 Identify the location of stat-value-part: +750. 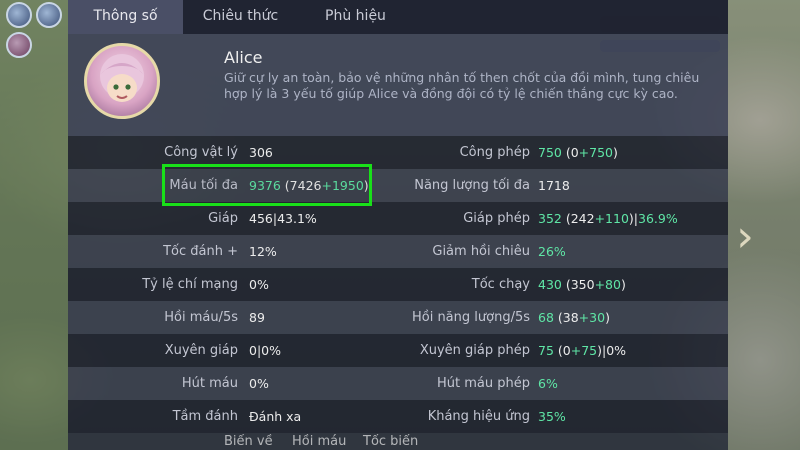
(596, 152).